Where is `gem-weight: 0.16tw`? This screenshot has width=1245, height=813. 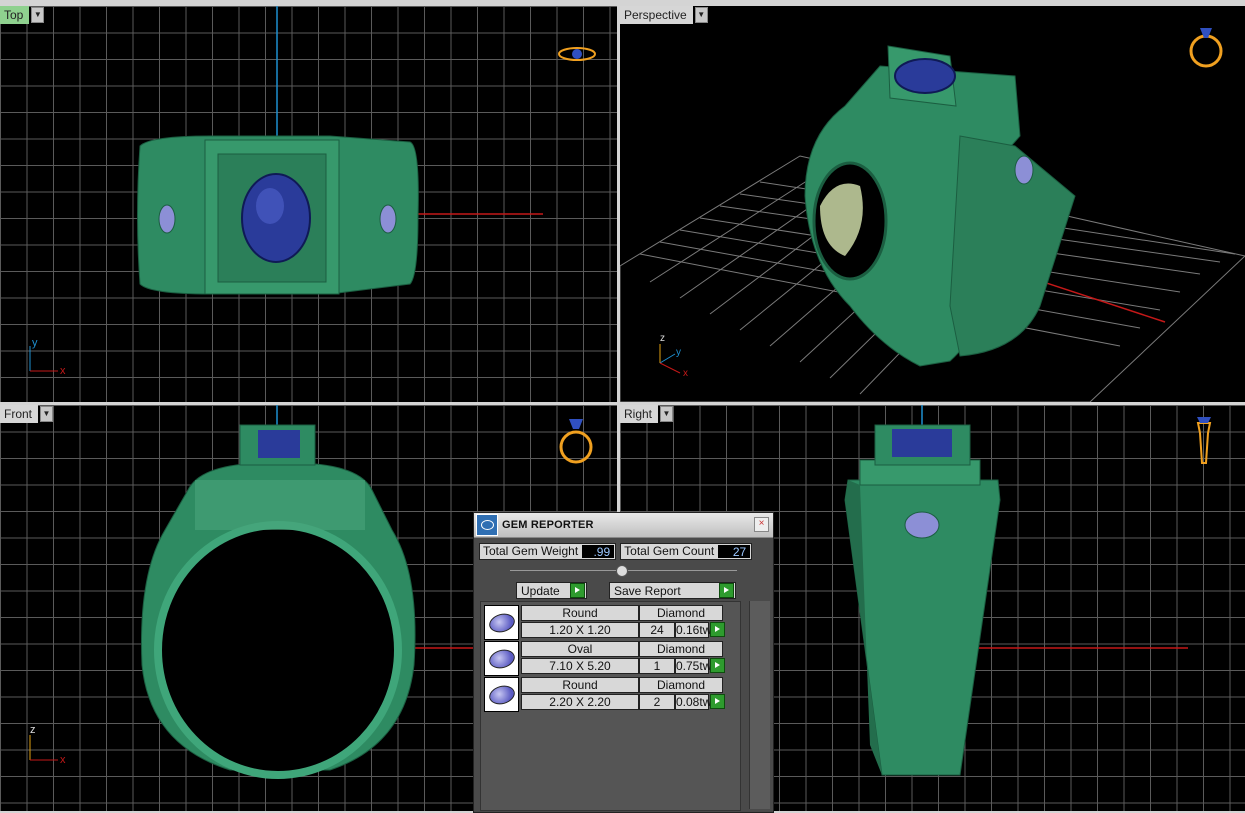
gem-weight: 0.16tw is located at coordinates (693, 630).